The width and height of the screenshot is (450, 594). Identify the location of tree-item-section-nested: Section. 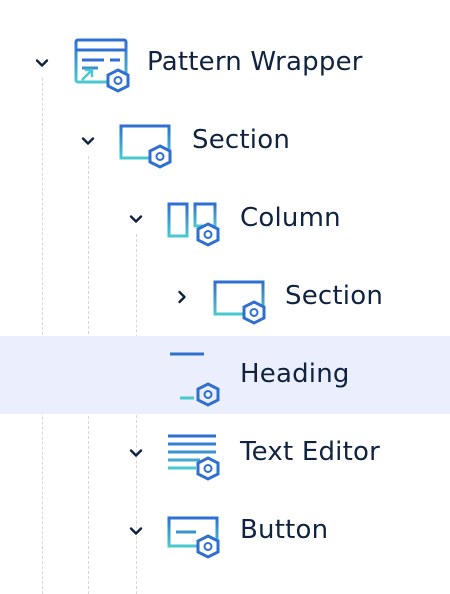
(225, 297).